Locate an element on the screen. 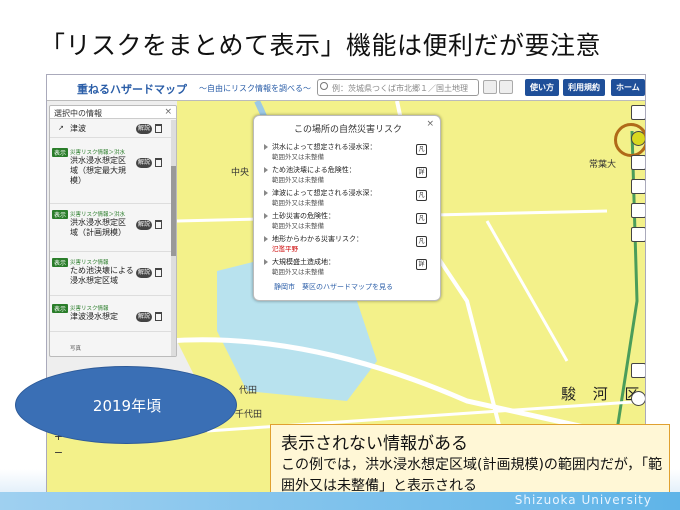 The height and width of the screenshot is (510, 680). info-tool-icon is located at coordinates (638, 112).